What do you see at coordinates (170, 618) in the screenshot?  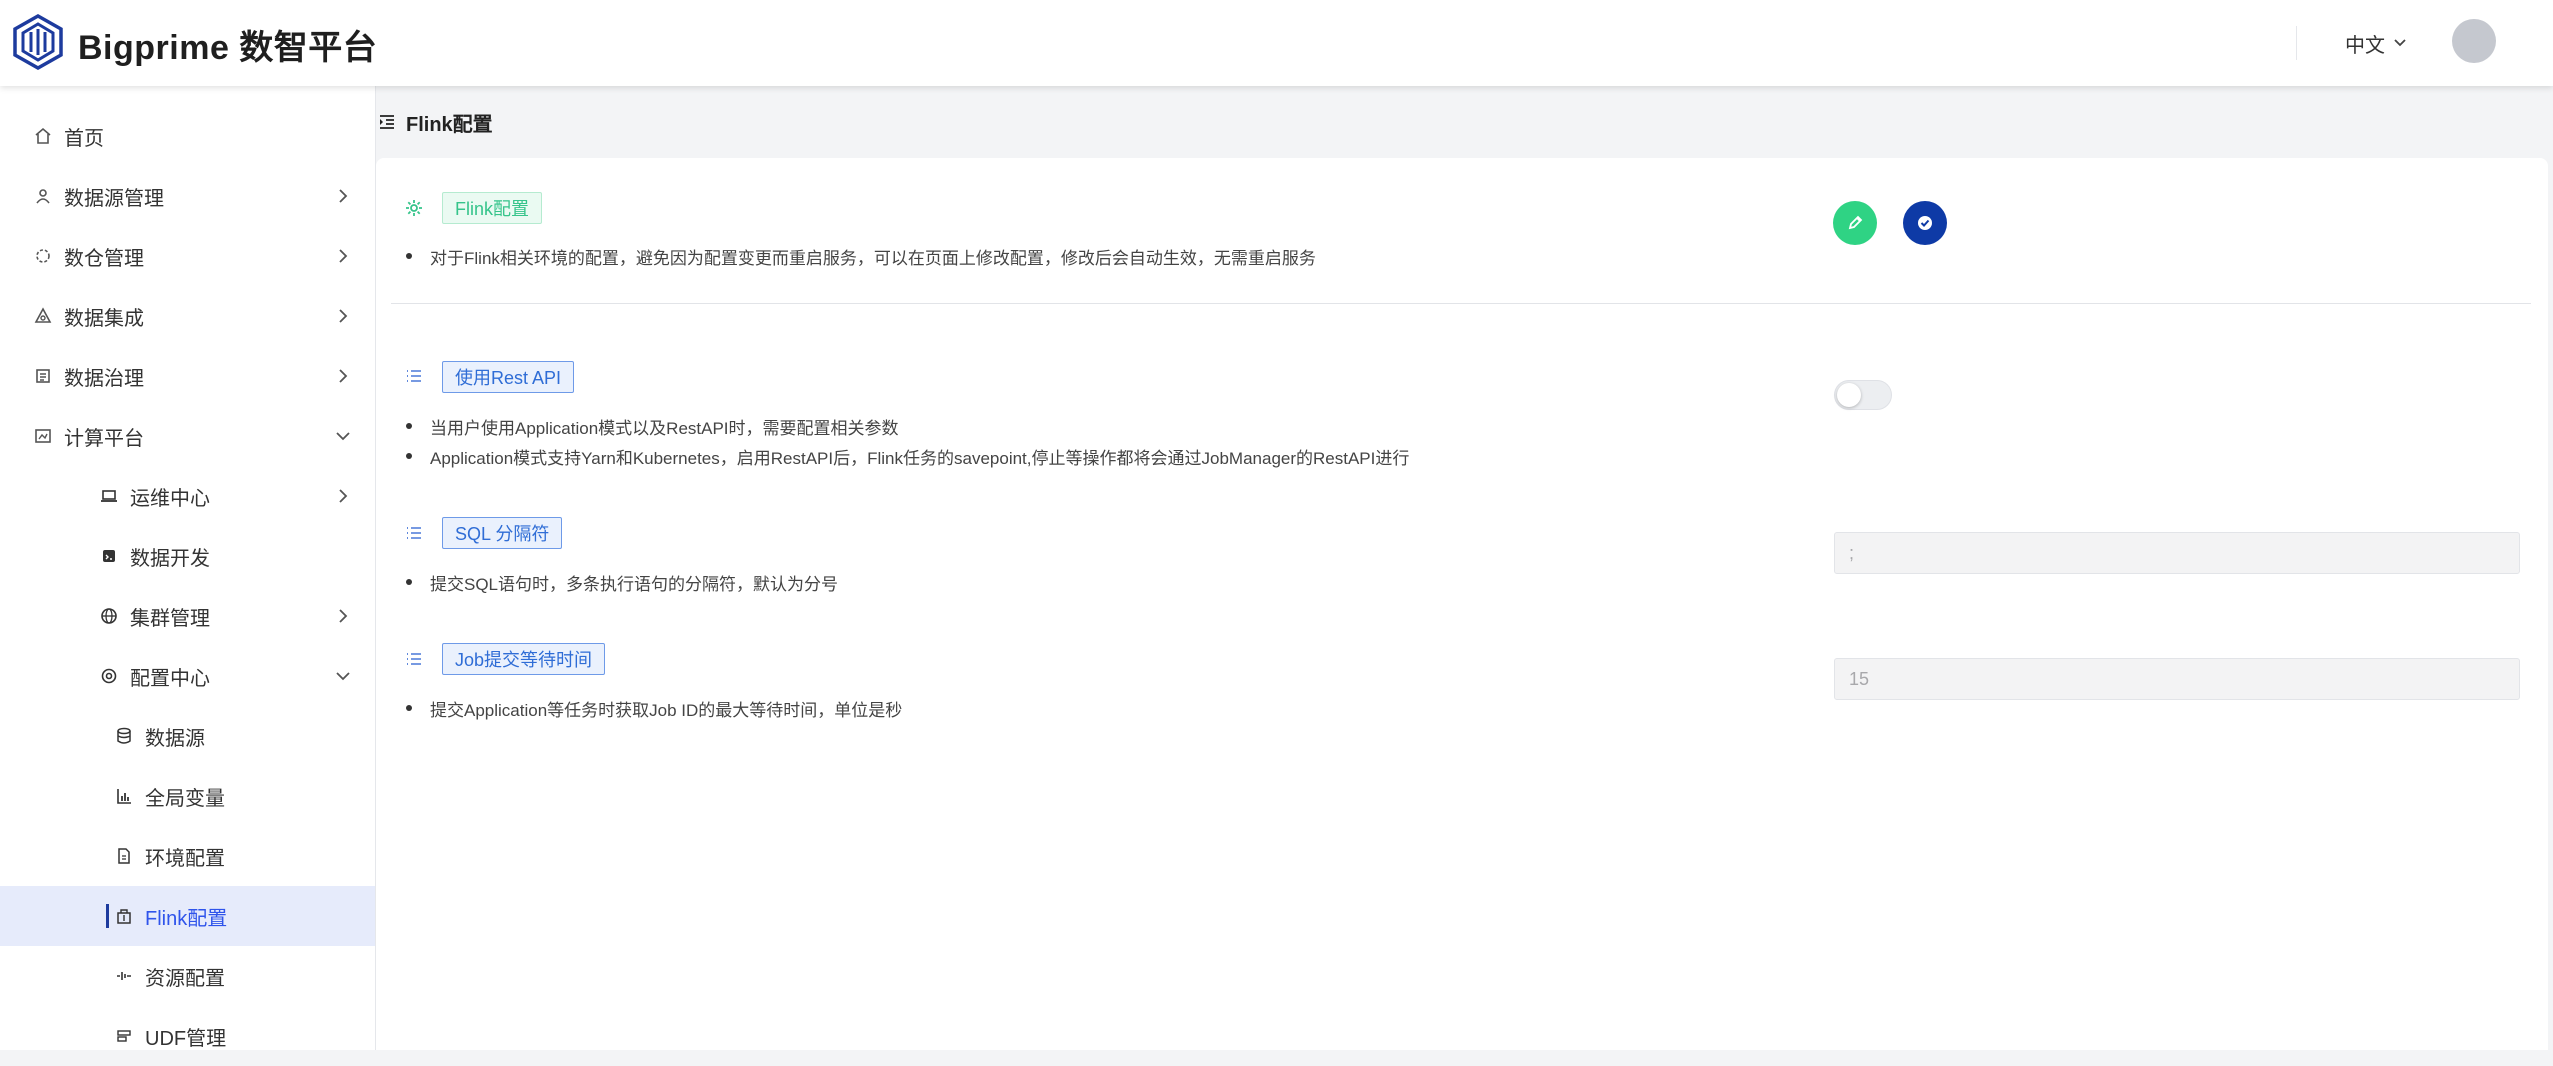 I see `sidebar-item-label: 集群管理` at bounding box center [170, 618].